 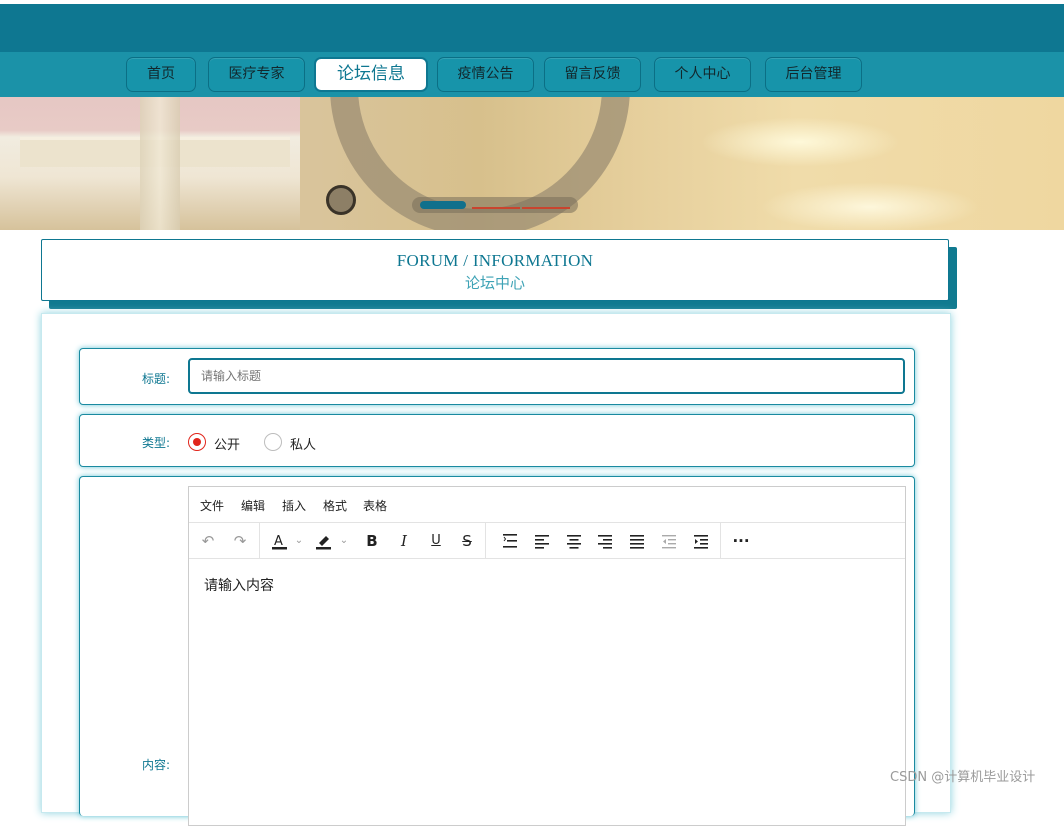 I want to click on nav-item-home: 首页, so click(x=161, y=74).